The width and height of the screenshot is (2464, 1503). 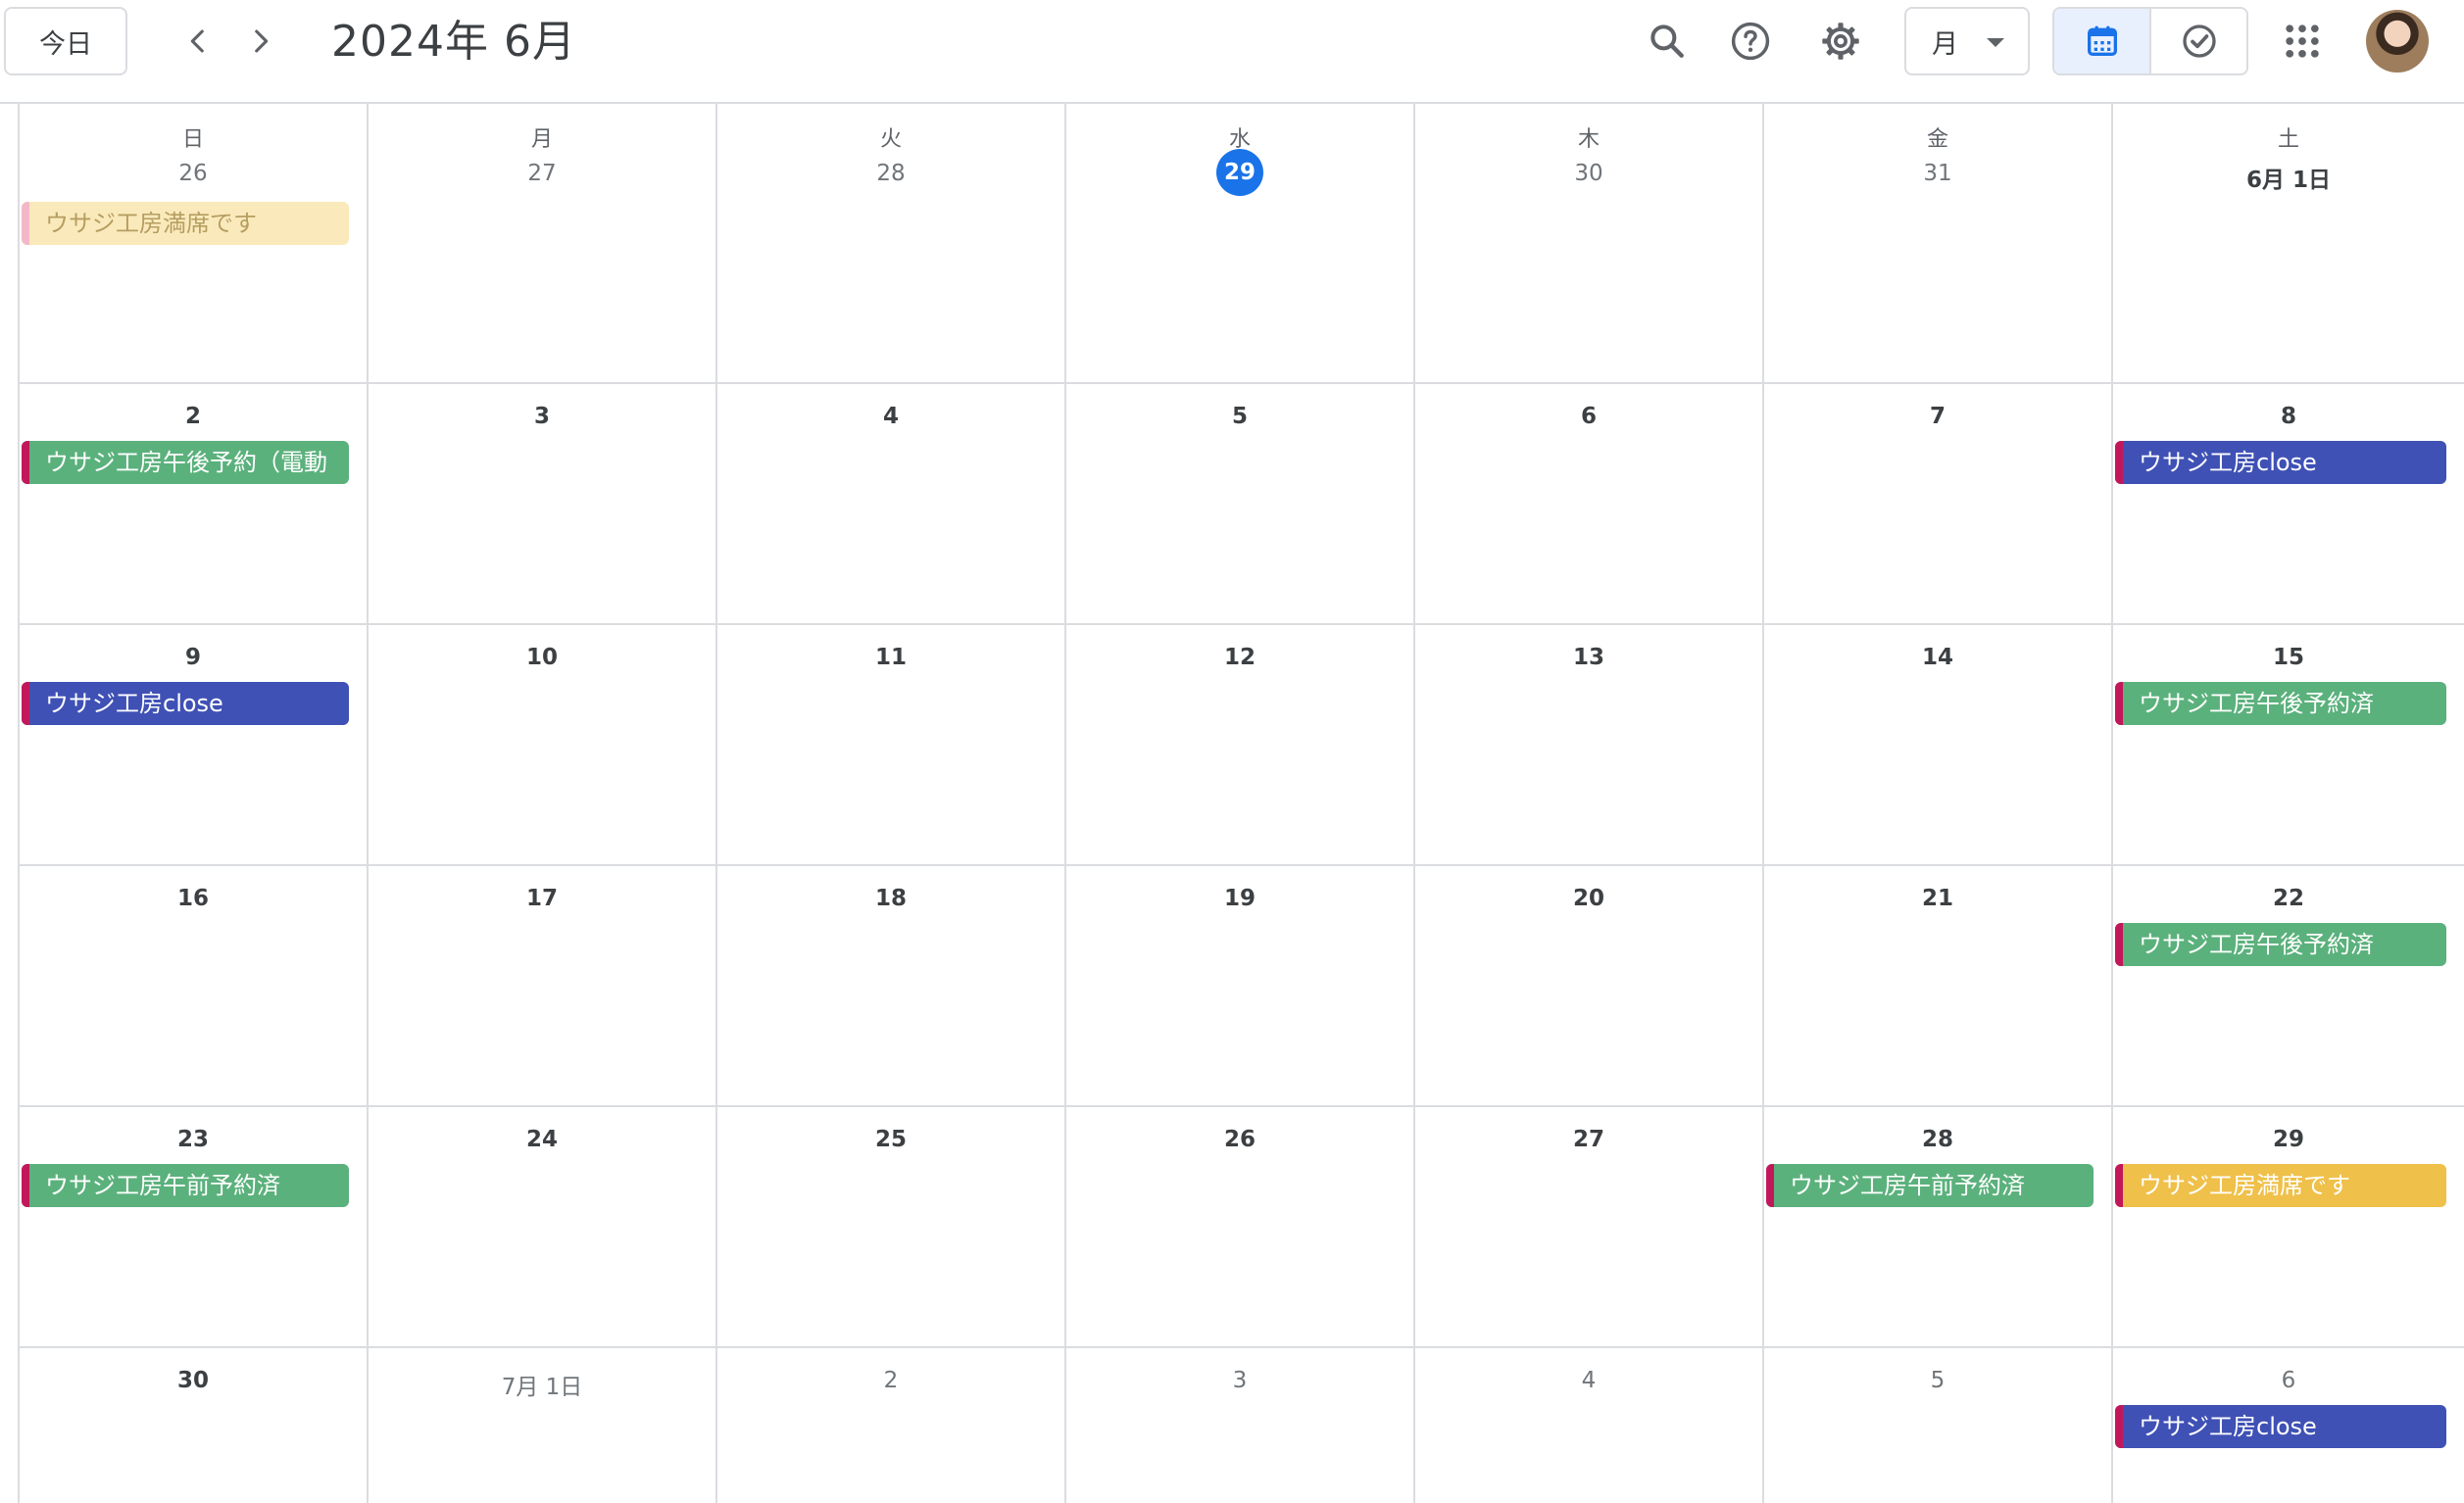 What do you see at coordinates (891, 416) in the screenshot?
I see `date-number: 4` at bounding box center [891, 416].